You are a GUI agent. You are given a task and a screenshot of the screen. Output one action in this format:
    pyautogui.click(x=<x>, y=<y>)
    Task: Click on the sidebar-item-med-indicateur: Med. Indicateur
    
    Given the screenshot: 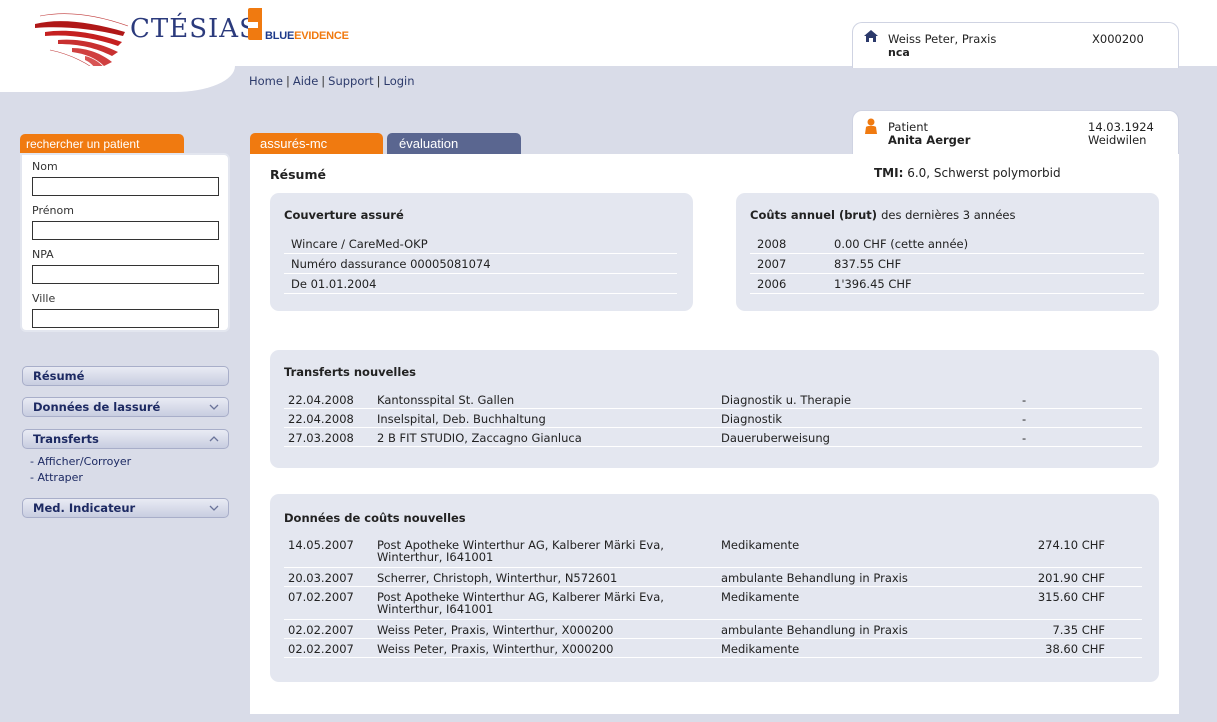 What is the action you would take?
    pyautogui.click(x=125, y=508)
    